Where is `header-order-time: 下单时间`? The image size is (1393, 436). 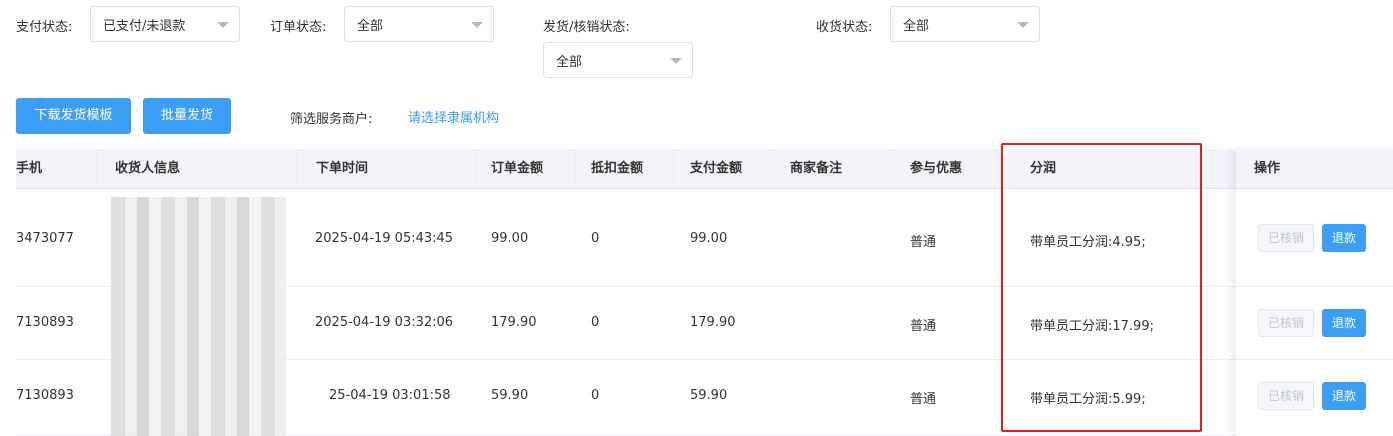 header-order-time: 下单时间 is located at coordinates (342, 168).